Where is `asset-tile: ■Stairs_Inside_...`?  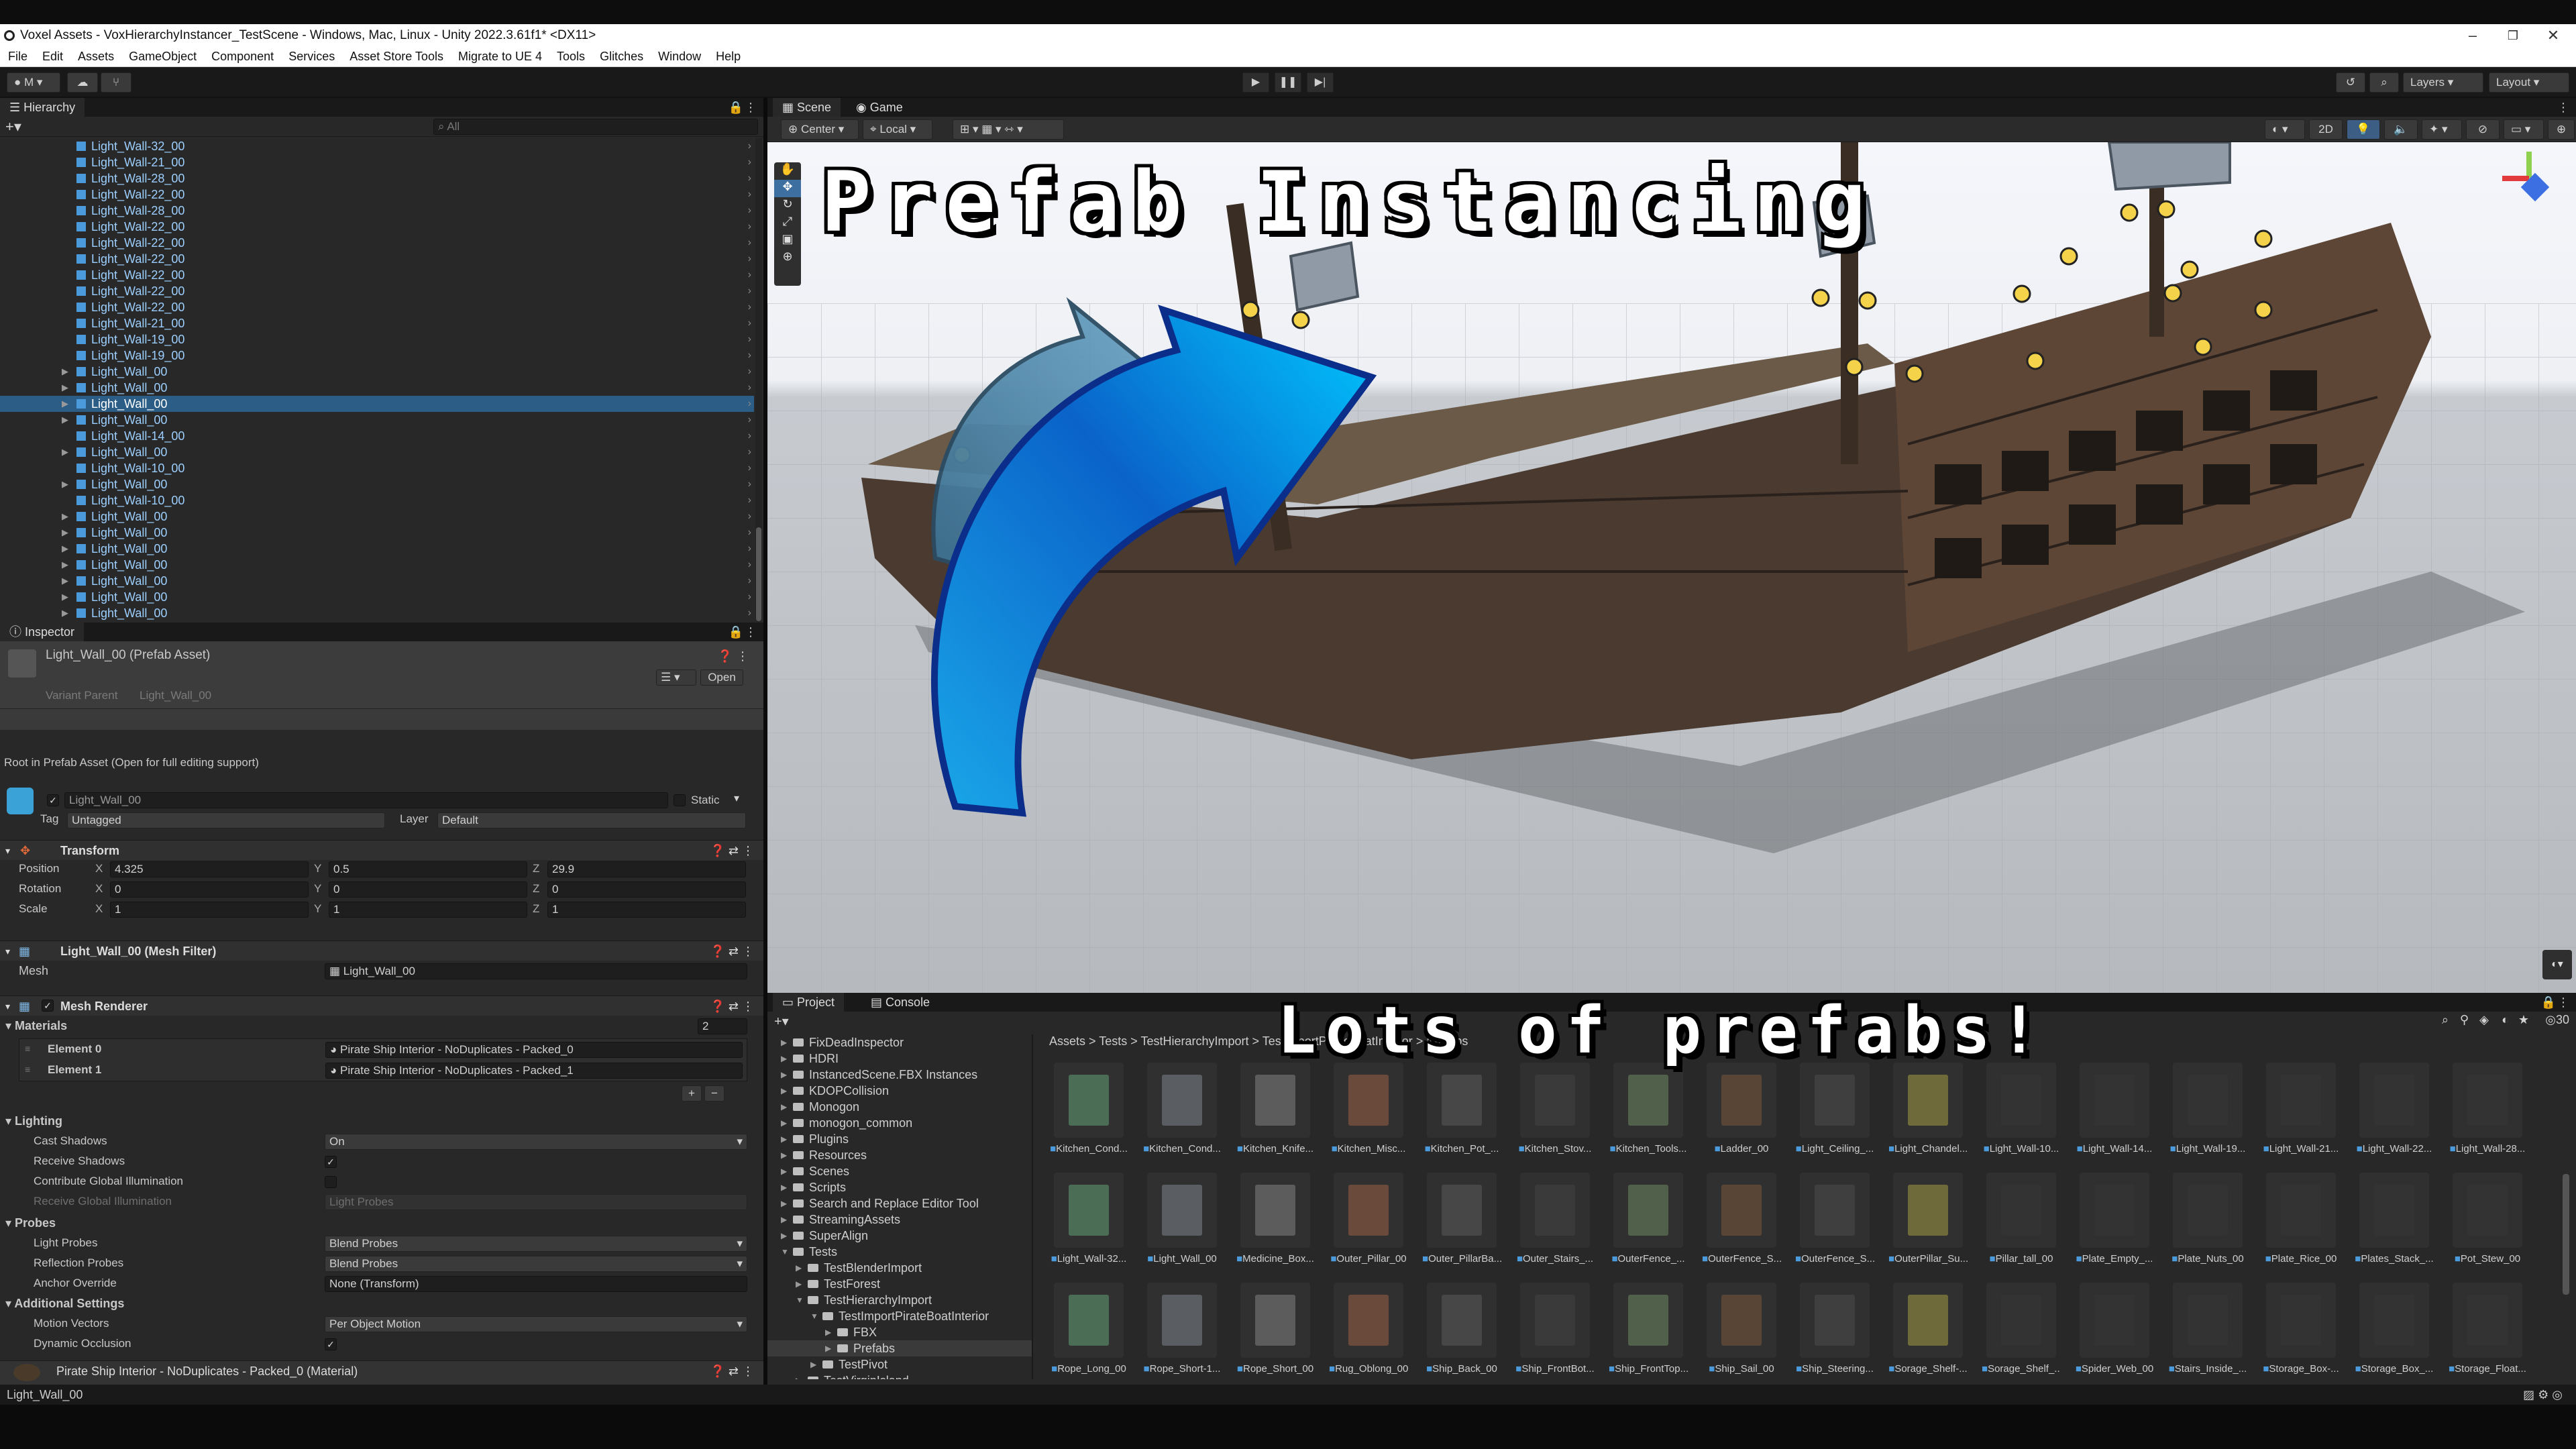
asset-tile: ■Stairs_Inside_... is located at coordinates (2207, 1334).